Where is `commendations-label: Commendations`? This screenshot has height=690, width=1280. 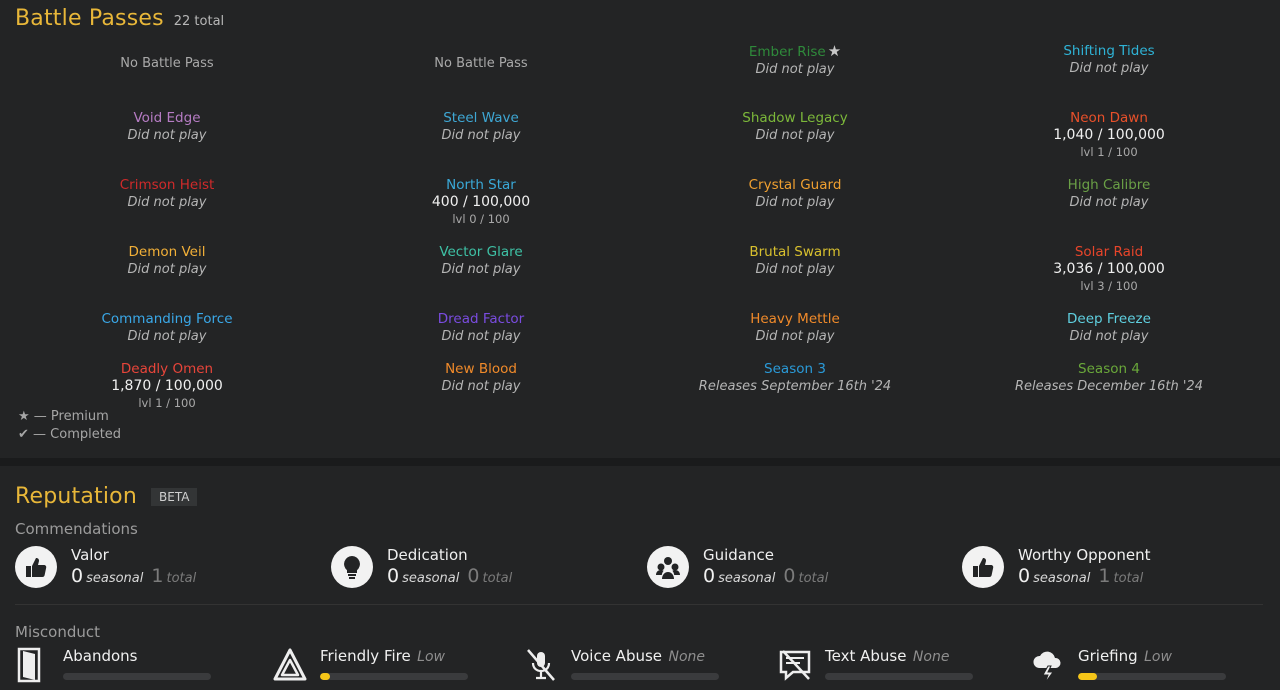
commendations-label: Commendations is located at coordinates (76, 529).